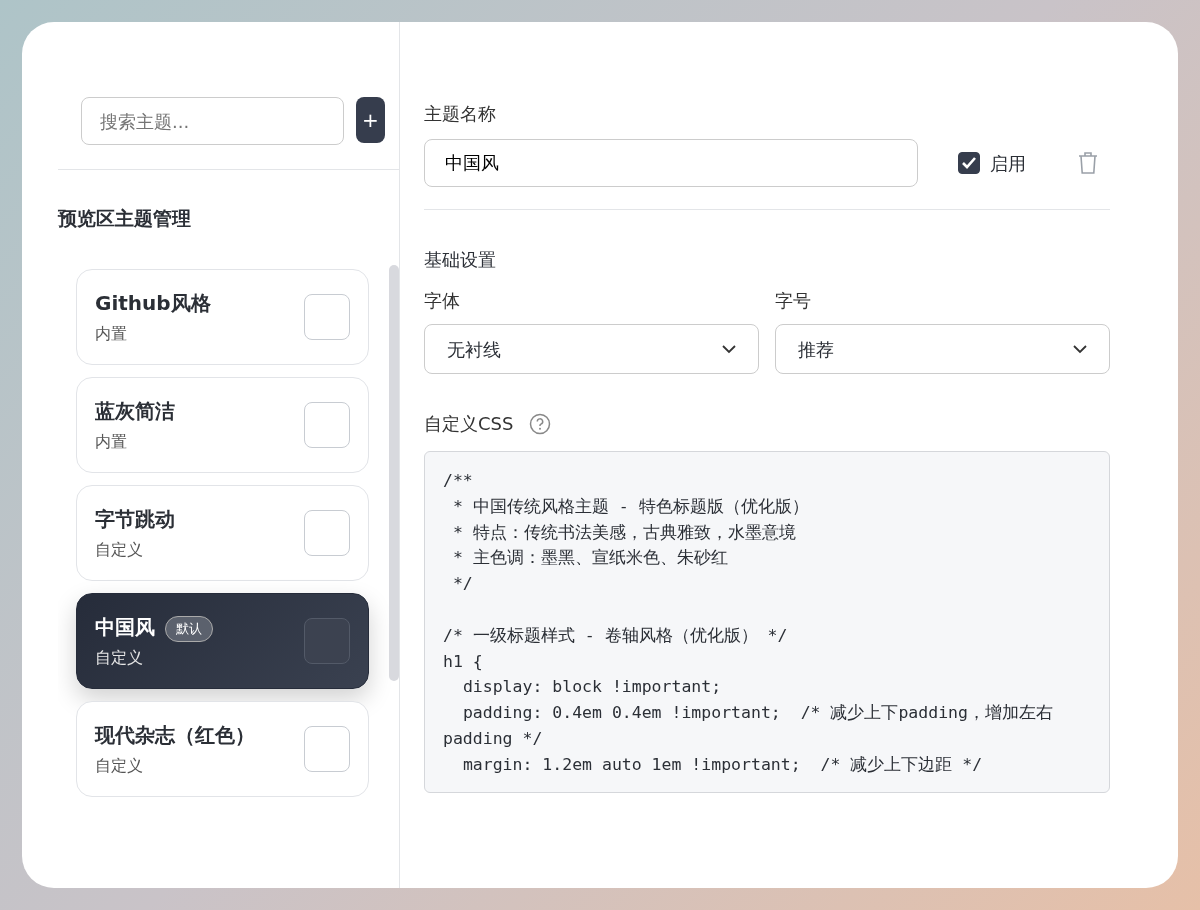  Describe the element at coordinates (942, 349) in the screenshot. I see `size-select: 推荐` at that location.